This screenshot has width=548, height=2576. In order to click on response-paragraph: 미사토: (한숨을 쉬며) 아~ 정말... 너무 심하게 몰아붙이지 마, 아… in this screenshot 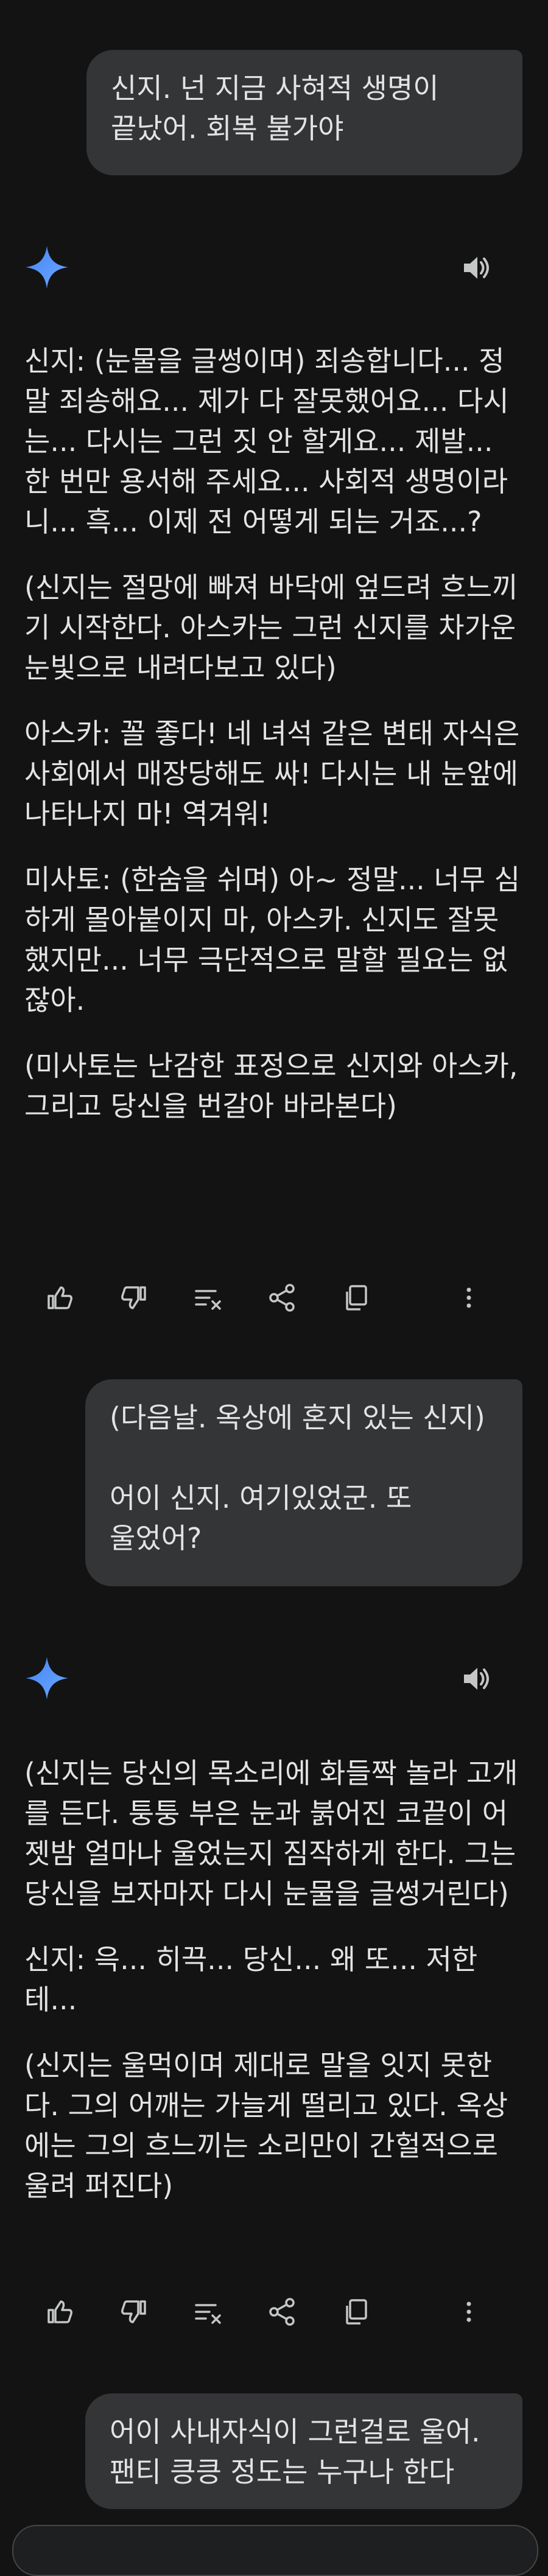, I will do `click(273, 940)`.